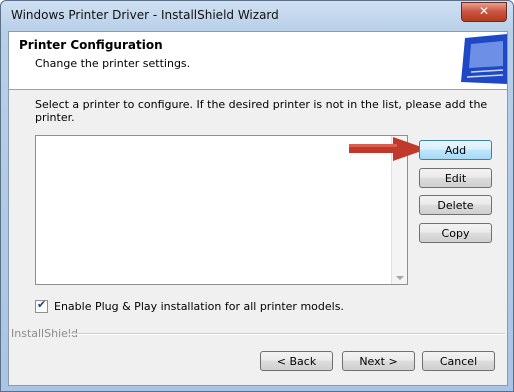 This screenshot has height=392, width=514. I want to click on red-arrow-icon, so click(388, 149).